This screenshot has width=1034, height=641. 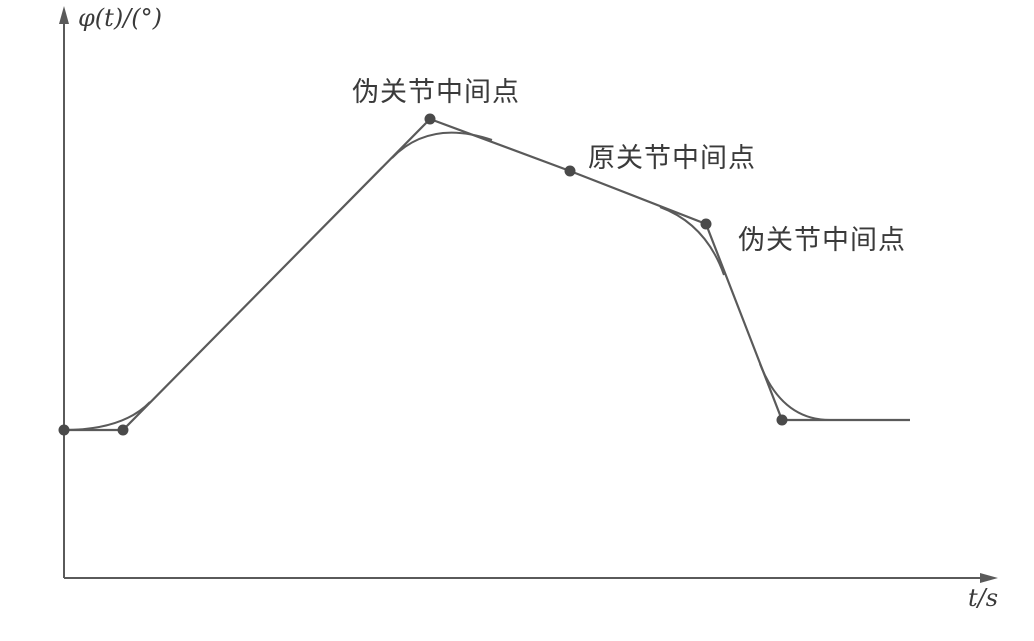 What do you see at coordinates (64, 430) in the screenshot?
I see `start-point` at bounding box center [64, 430].